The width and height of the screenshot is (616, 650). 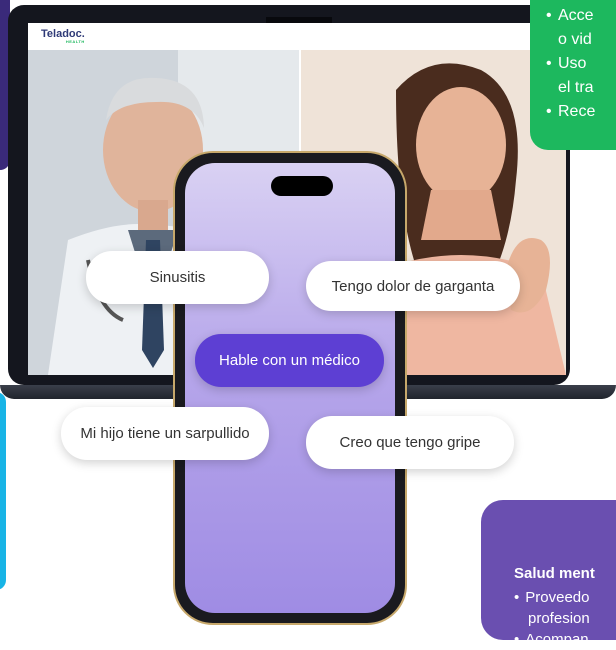 What do you see at coordinates (413, 286) in the screenshot?
I see `chip-sore-throat: Tengo dolor de garganta` at bounding box center [413, 286].